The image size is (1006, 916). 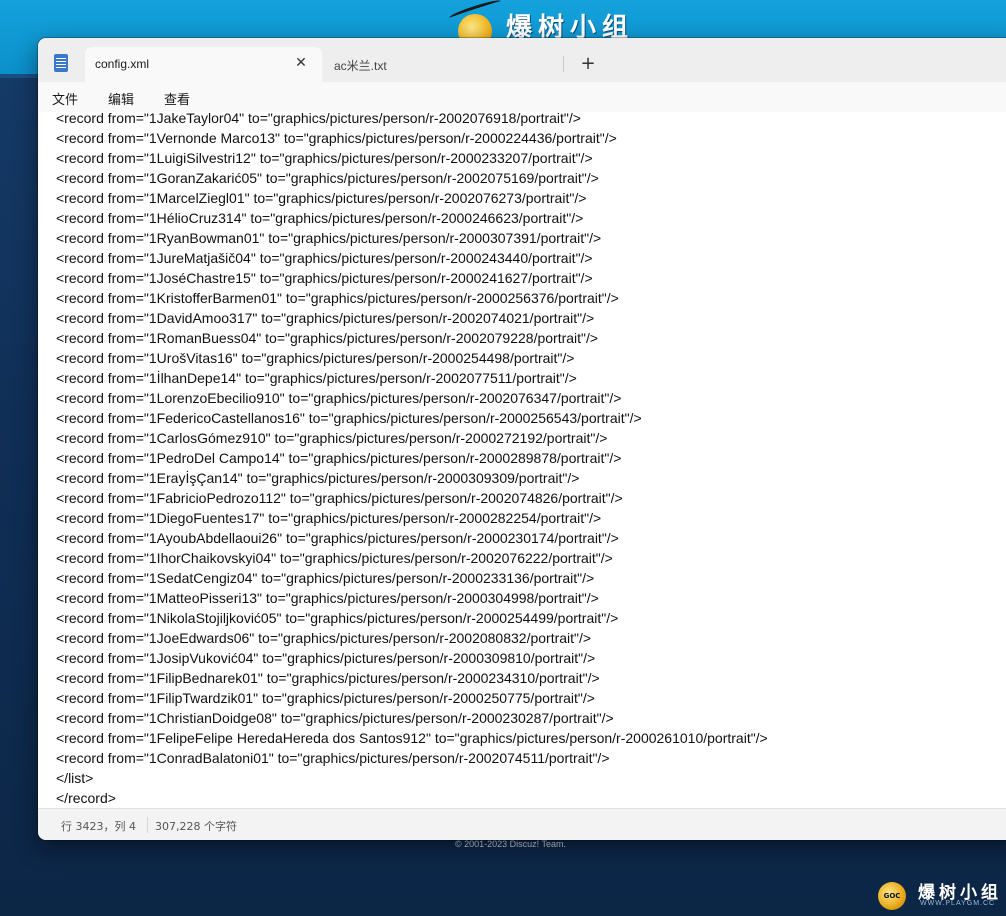 I want to click on notepad-icon, so click(x=61, y=63).